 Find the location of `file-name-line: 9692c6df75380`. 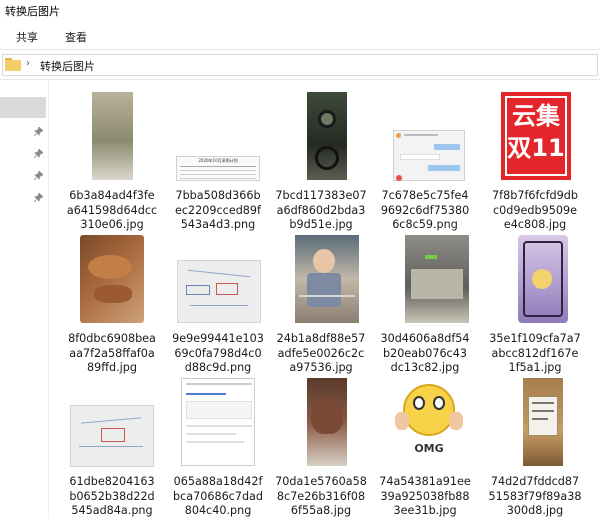

file-name-line: 9692c6df75380 is located at coordinates (425, 210).